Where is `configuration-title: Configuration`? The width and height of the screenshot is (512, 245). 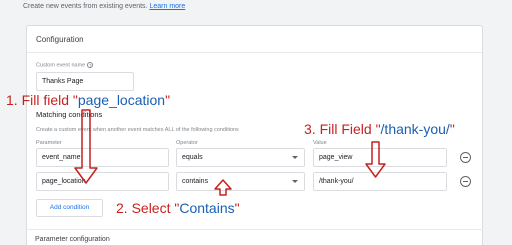
configuration-title: Configuration is located at coordinates (60, 39).